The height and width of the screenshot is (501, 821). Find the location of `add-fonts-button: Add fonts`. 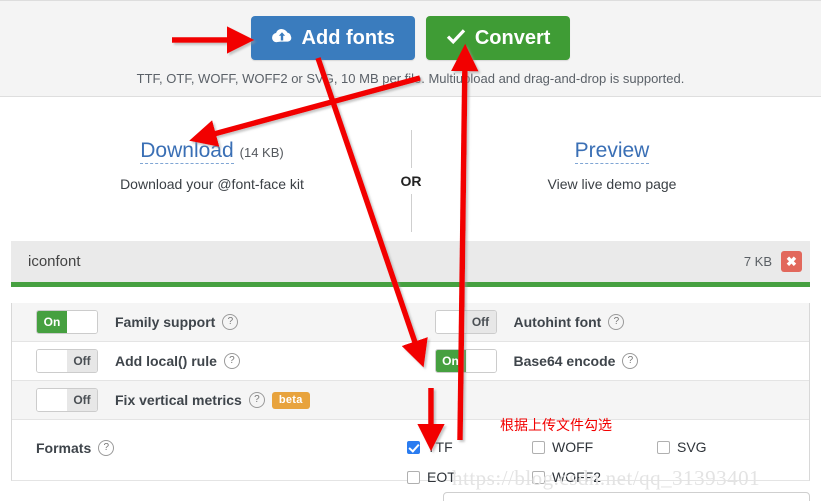

add-fonts-button: Add fonts is located at coordinates (332, 38).